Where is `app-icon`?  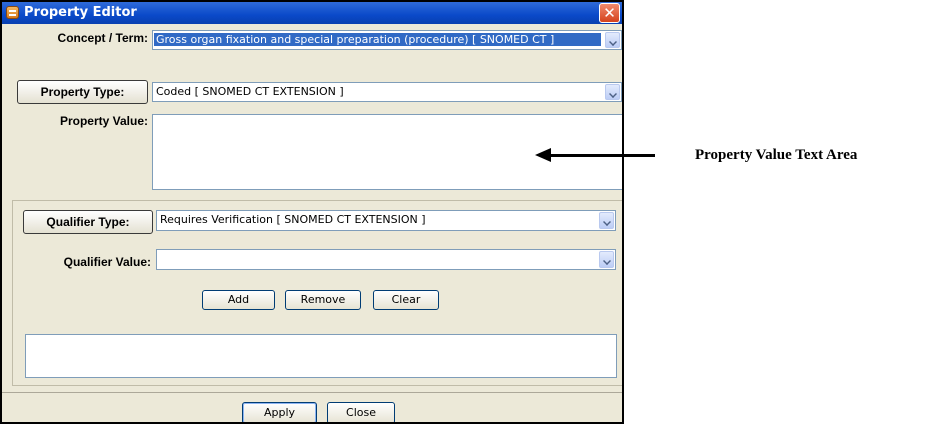
app-icon is located at coordinates (12, 12).